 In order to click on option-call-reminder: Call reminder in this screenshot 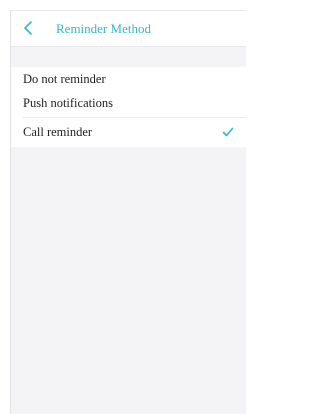, I will do `click(128, 132)`.